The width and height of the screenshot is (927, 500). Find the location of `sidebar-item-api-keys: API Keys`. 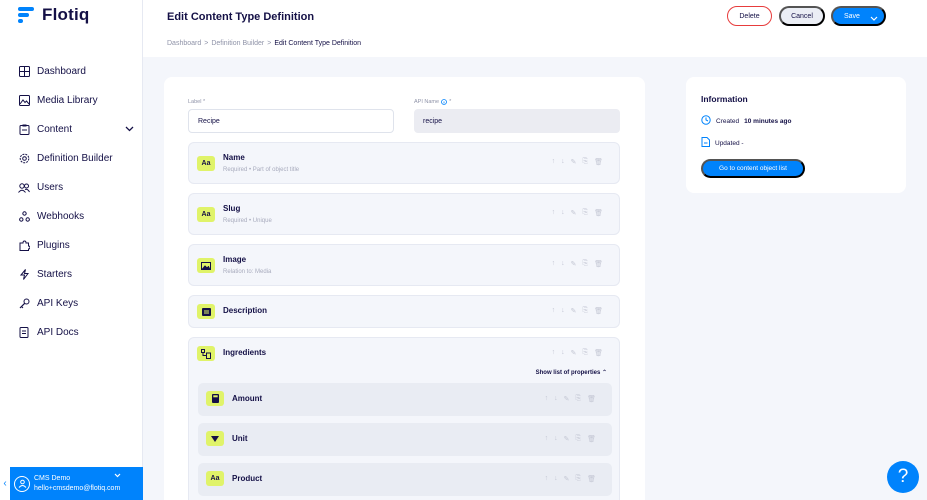

sidebar-item-api-keys: API Keys is located at coordinates (71, 303).